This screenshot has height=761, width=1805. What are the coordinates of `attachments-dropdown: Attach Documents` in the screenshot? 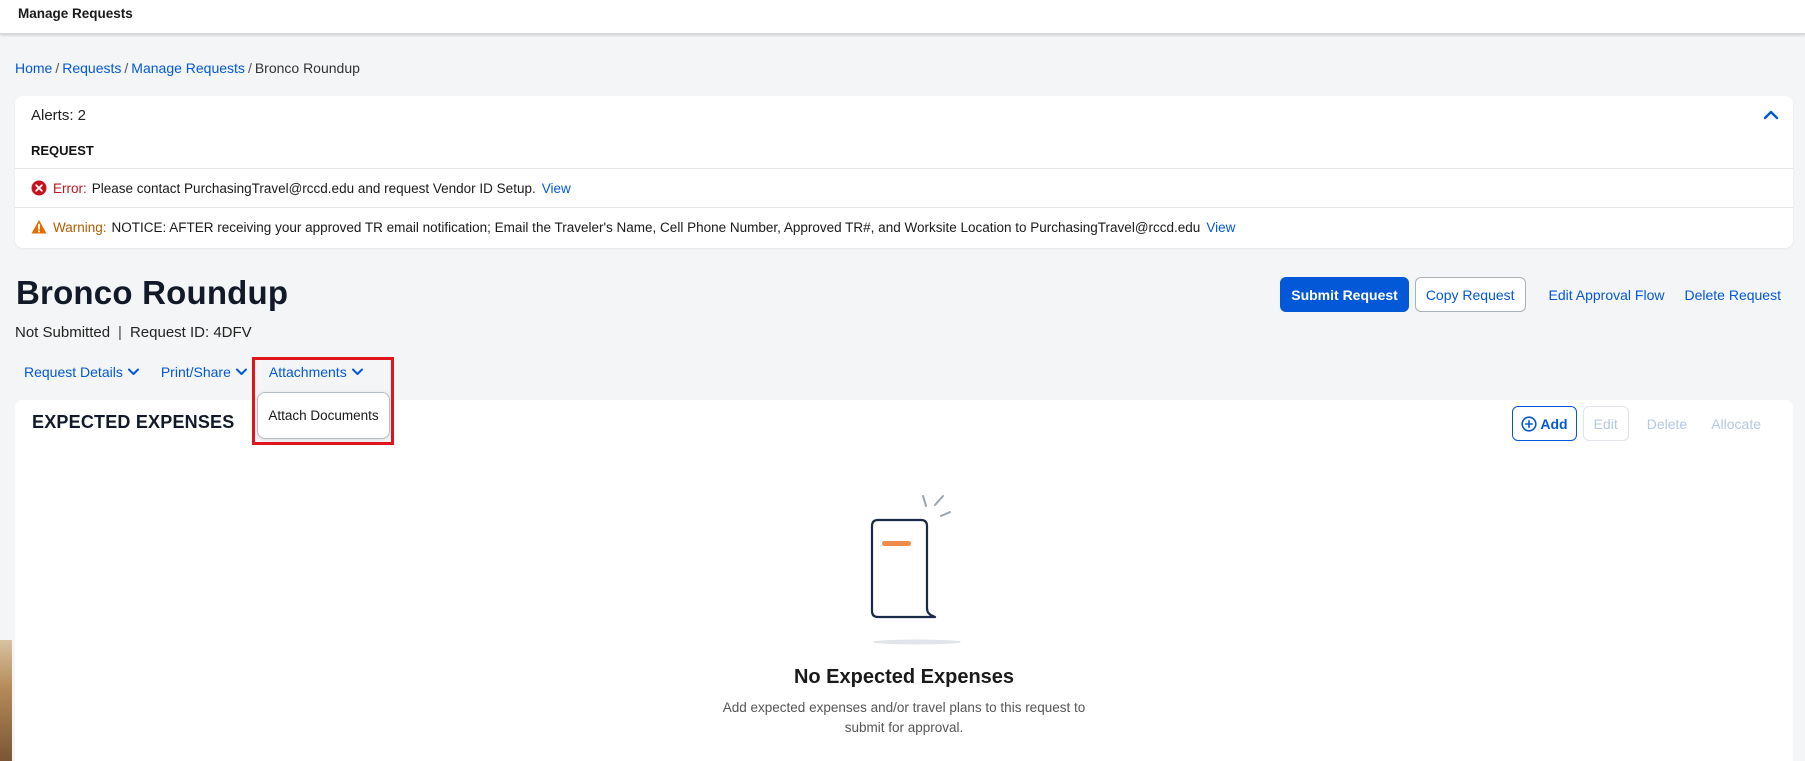 It's located at (323, 415).